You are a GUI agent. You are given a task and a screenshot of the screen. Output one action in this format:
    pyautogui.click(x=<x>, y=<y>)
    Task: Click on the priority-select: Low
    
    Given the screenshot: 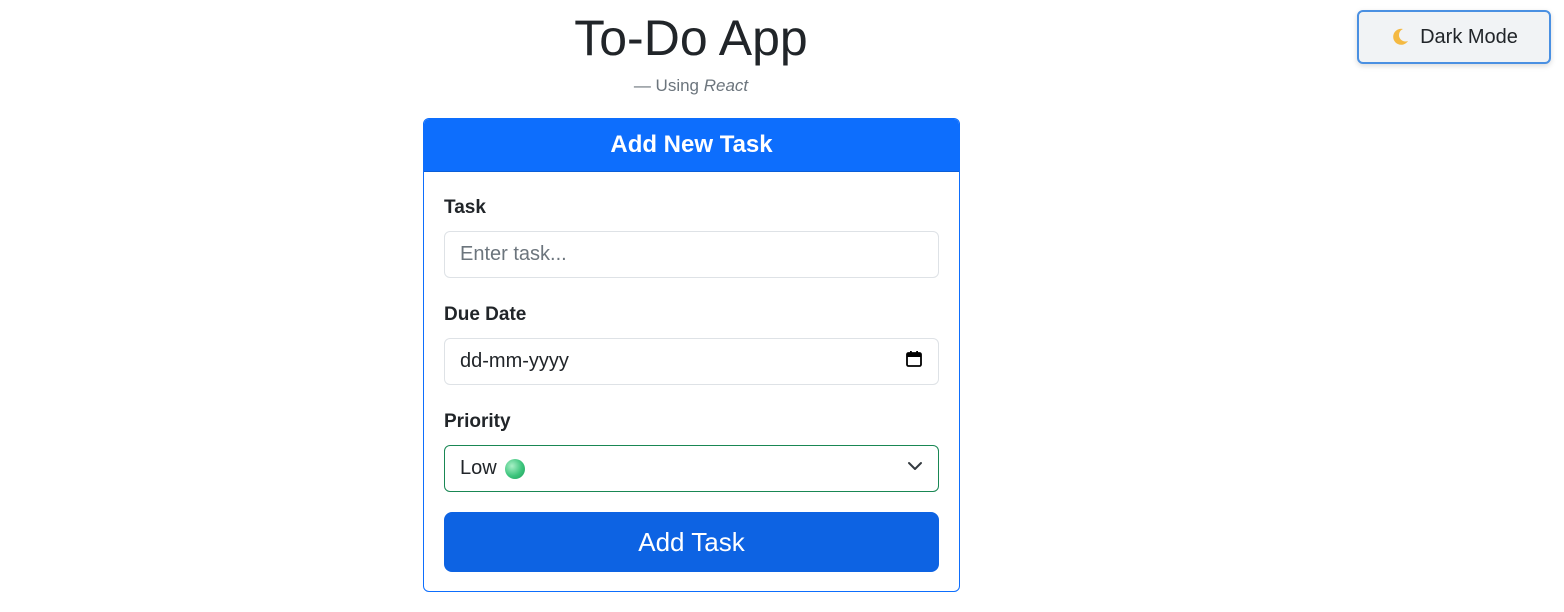 What is the action you would take?
    pyautogui.click(x=691, y=468)
    